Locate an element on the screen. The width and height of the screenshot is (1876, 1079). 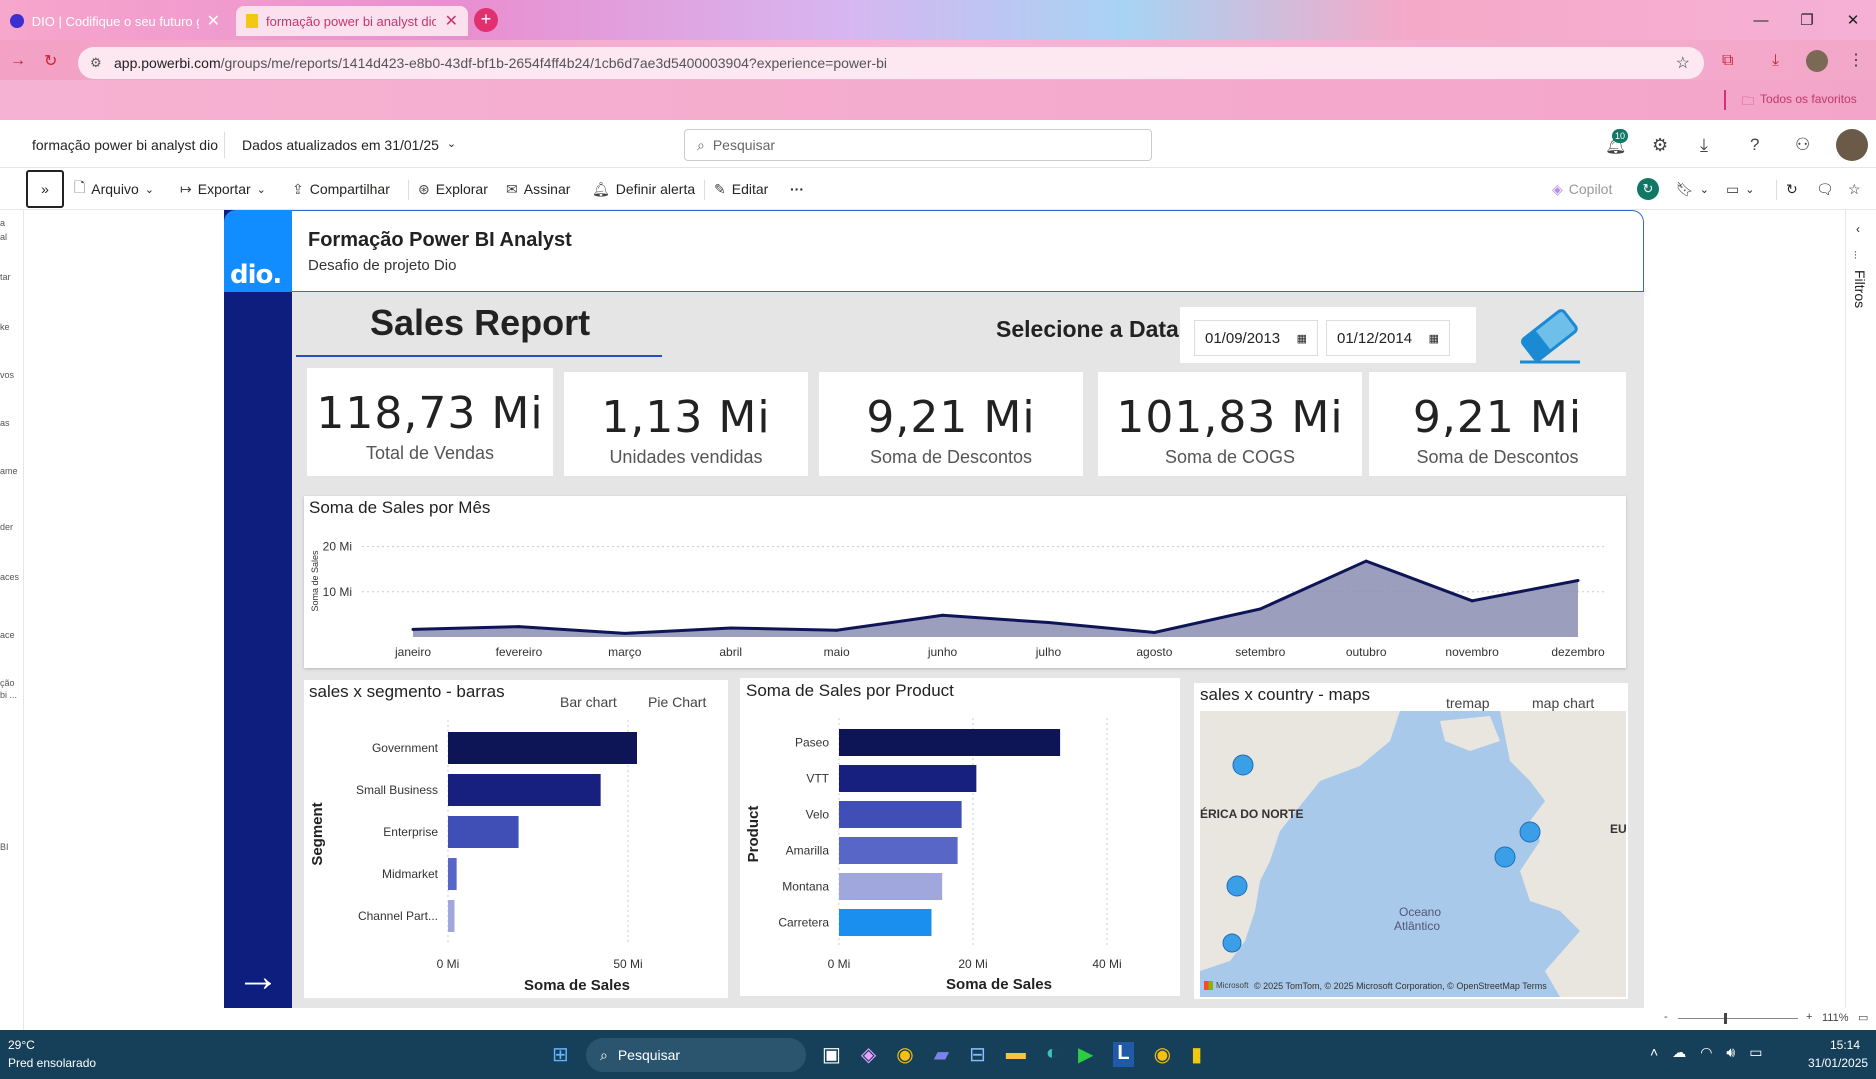
cloud-icon: ☁ is located at coordinates (1679, 1052).